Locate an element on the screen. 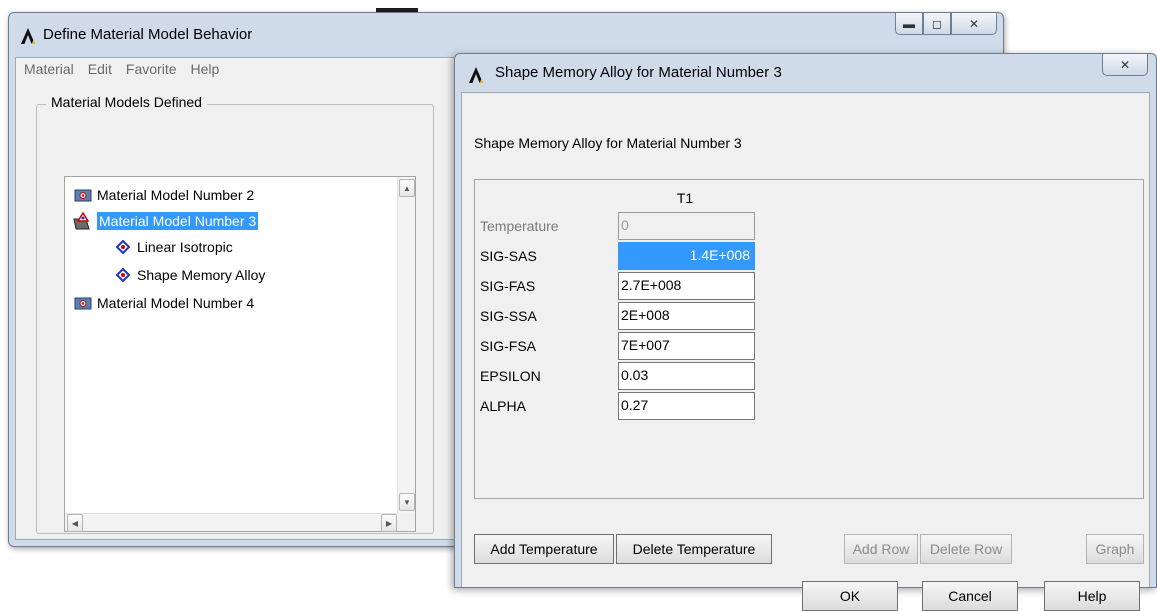  row-label-sig-sas: SIG-SAS is located at coordinates (508, 256).